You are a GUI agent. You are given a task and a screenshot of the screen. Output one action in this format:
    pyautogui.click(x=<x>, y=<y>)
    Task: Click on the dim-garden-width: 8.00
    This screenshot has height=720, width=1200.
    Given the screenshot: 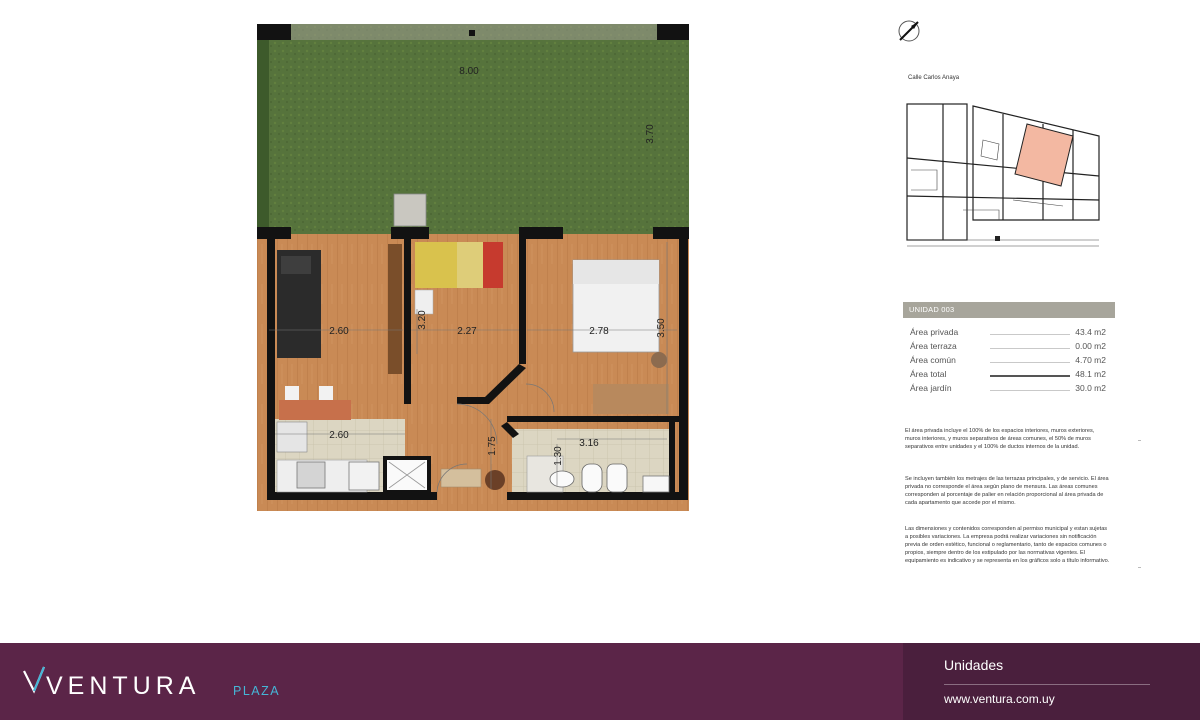 What is the action you would take?
    pyautogui.click(x=469, y=71)
    